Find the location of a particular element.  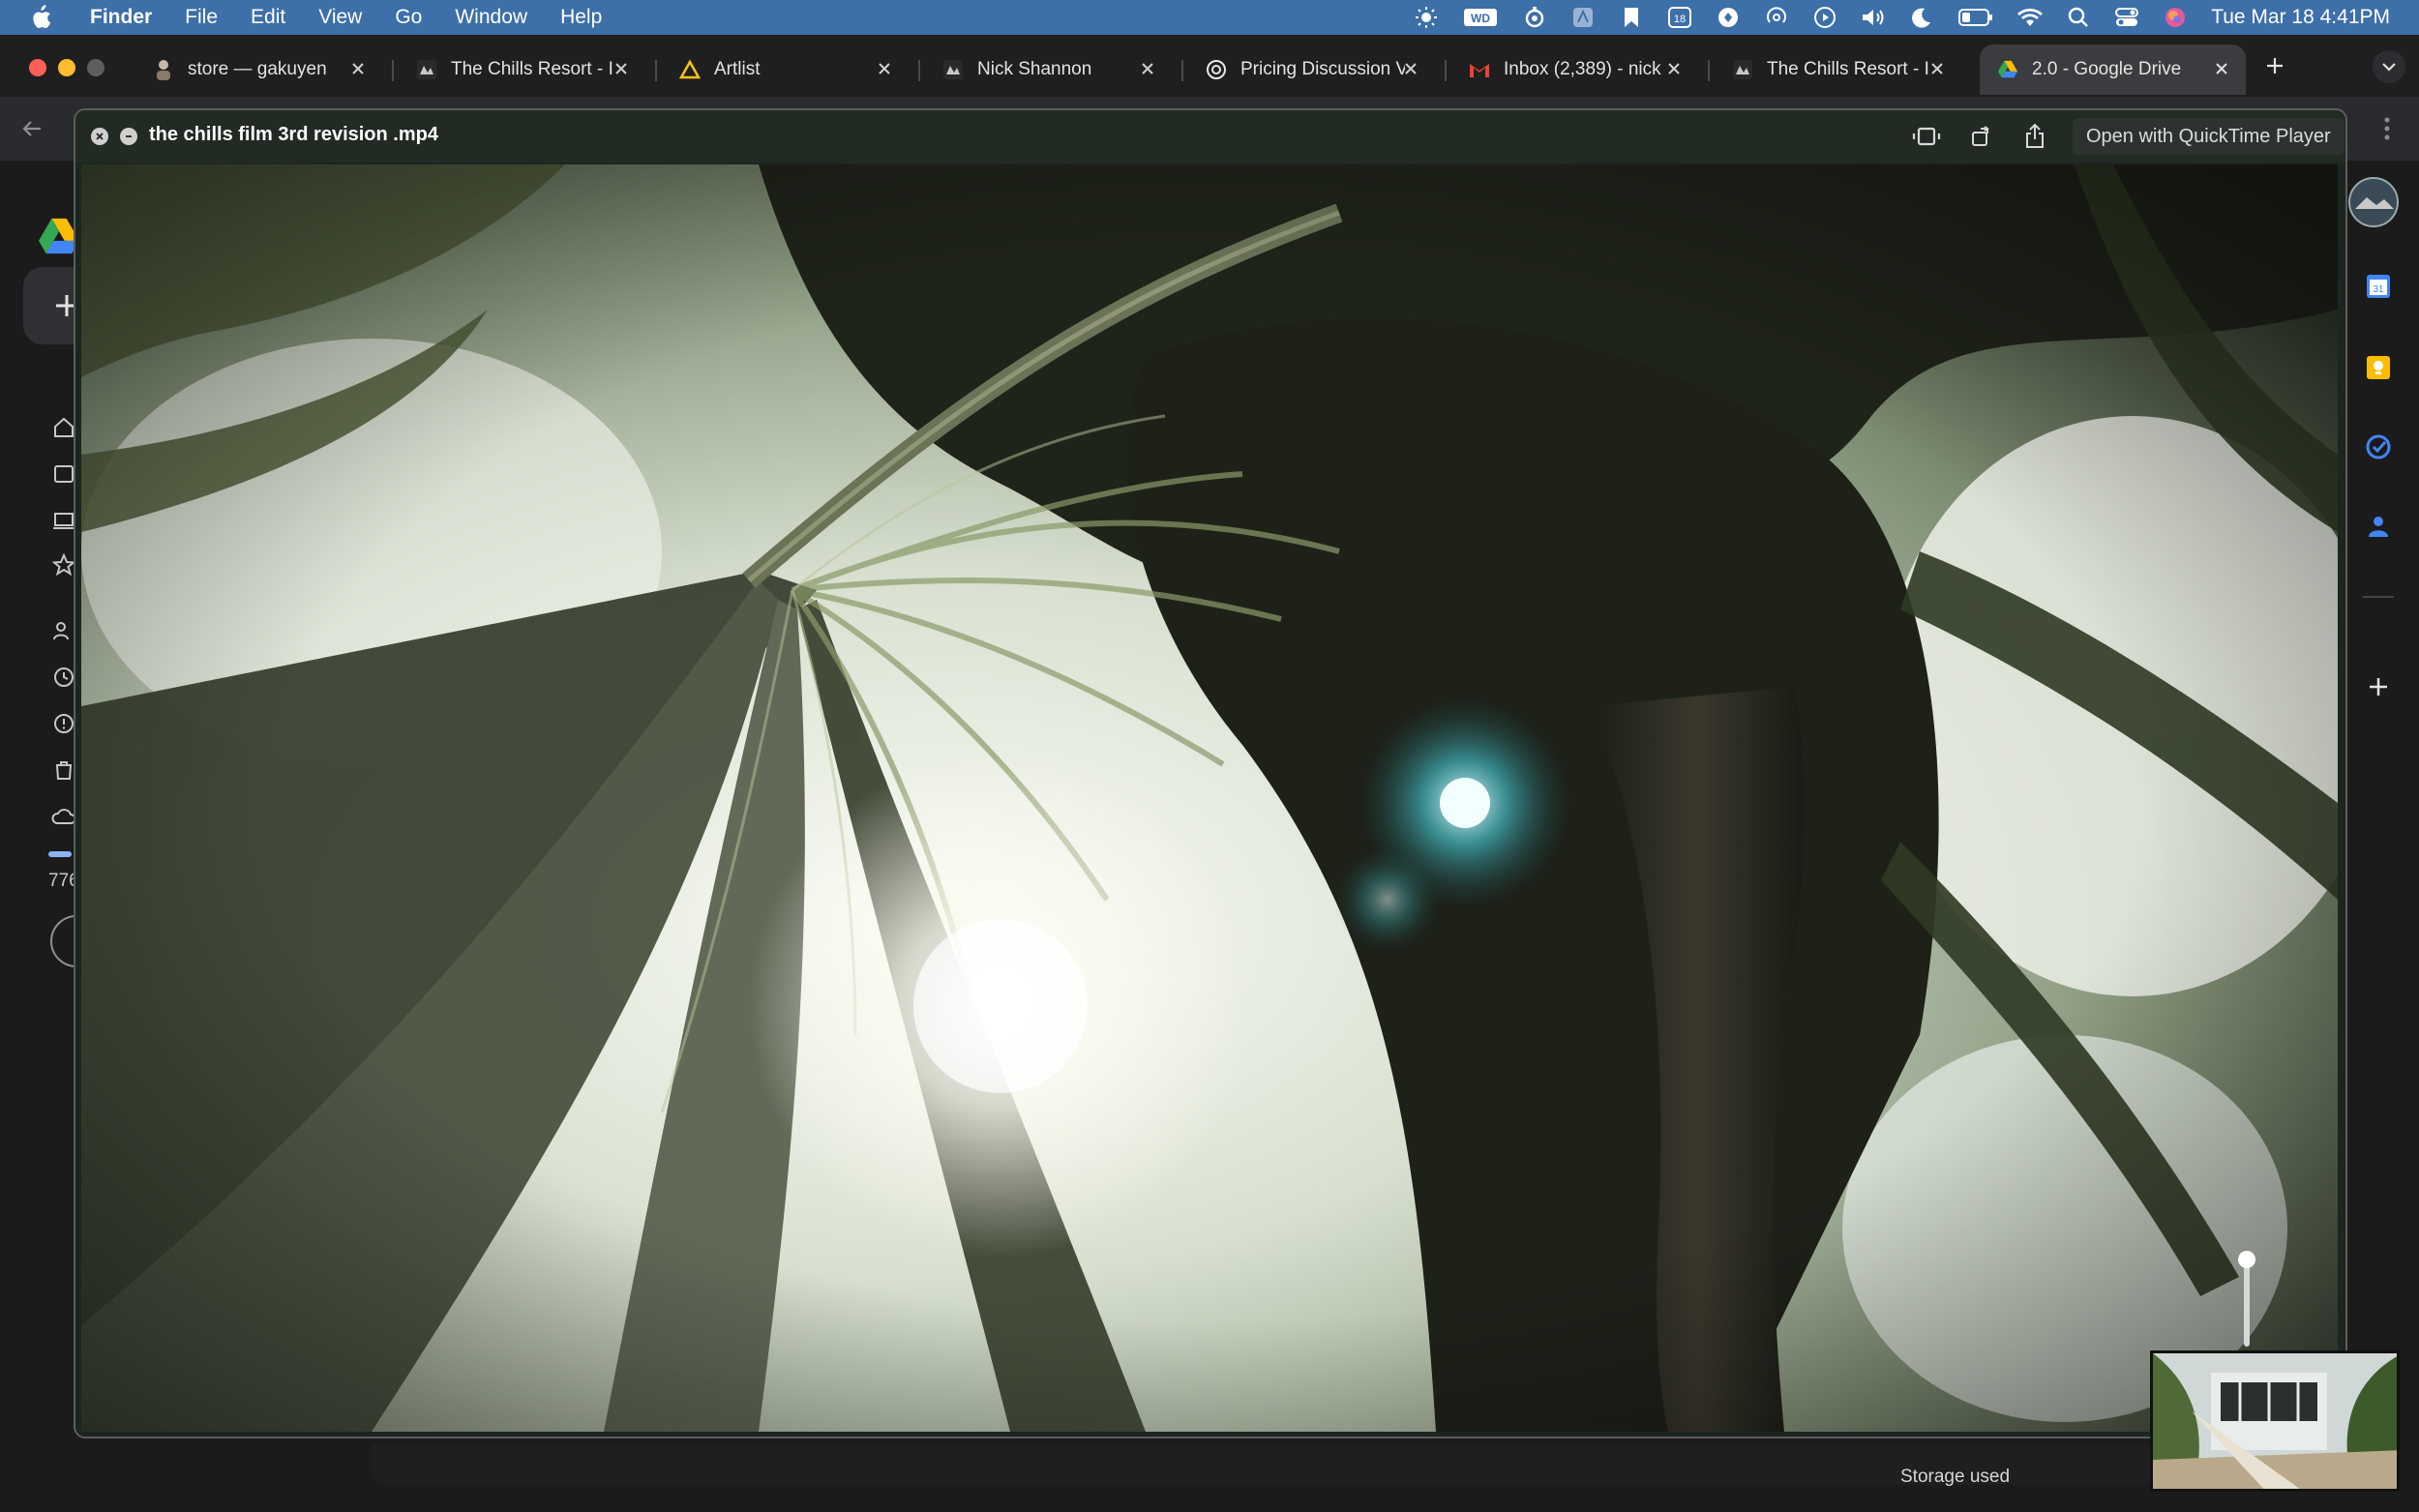

back-arrow-icon is located at coordinates (32, 129).